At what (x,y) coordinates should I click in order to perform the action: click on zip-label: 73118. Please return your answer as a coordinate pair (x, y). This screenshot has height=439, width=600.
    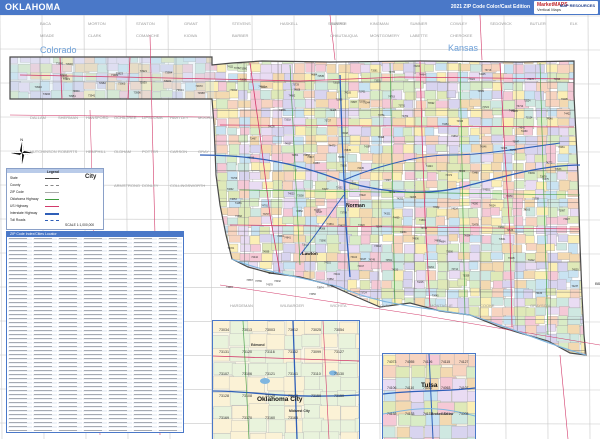
    Looking at the image, I should click on (381, 137).